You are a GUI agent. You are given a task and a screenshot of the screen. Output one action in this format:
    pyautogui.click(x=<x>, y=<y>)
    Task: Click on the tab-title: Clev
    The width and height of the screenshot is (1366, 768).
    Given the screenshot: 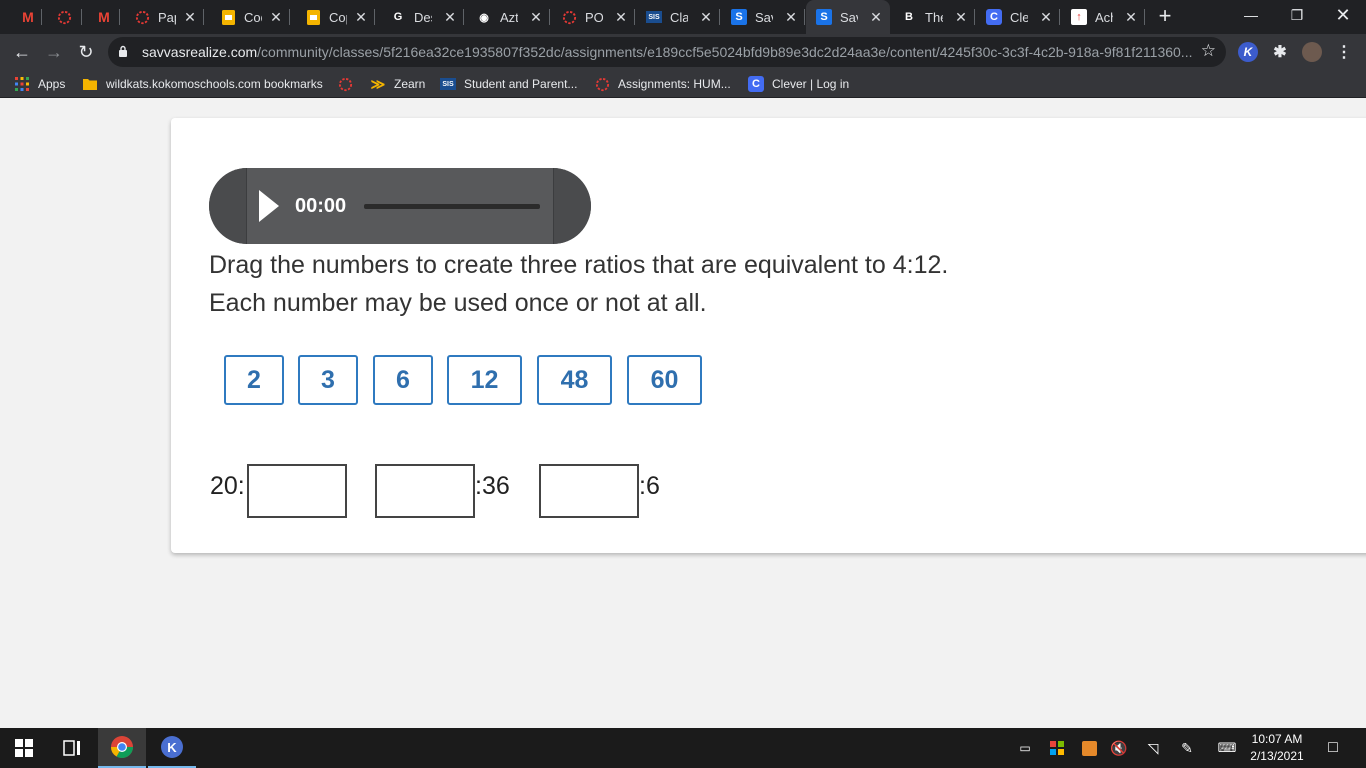 What is the action you would take?
    pyautogui.click(x=1019, y=17)
    